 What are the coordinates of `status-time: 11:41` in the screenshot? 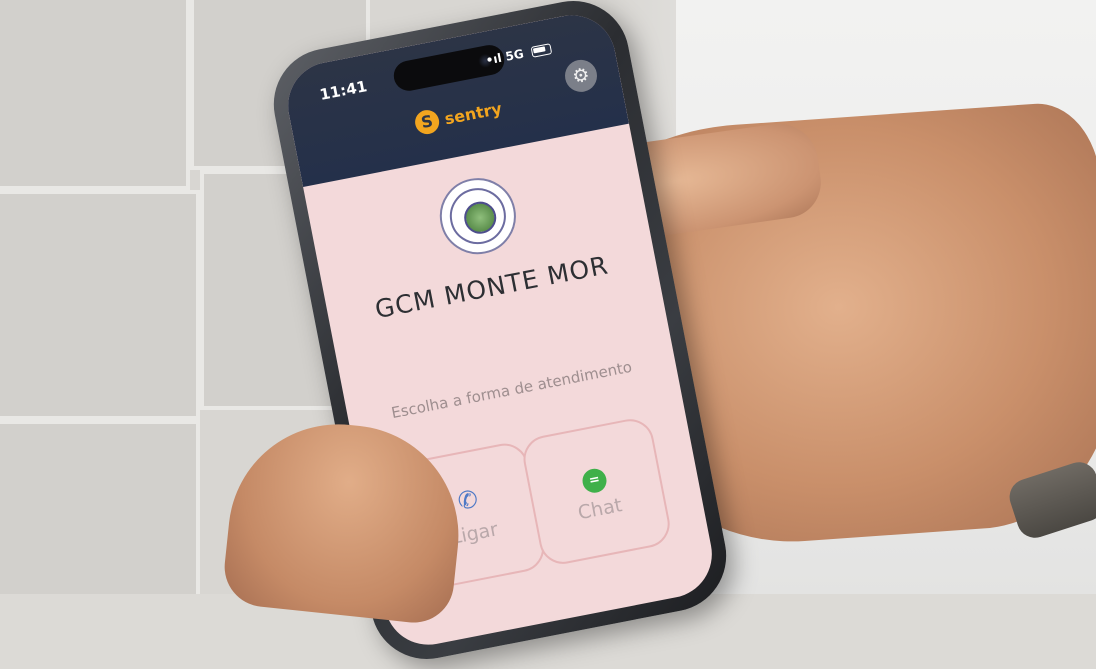 It's located at (343, 90).